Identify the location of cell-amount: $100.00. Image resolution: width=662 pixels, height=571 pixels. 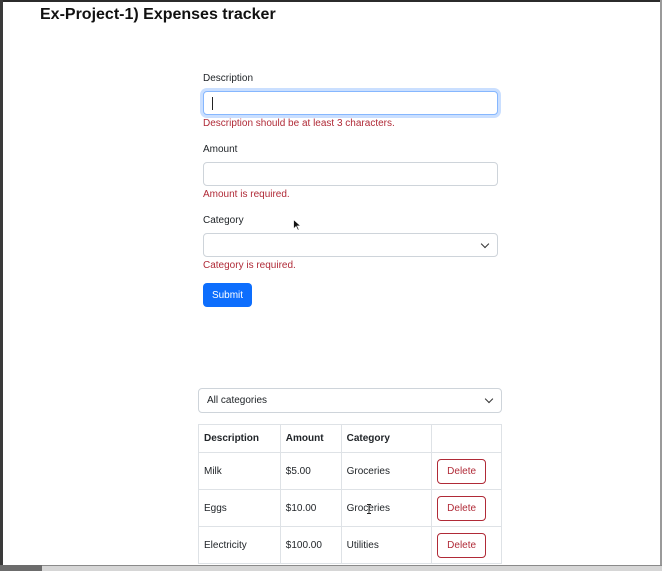
(310, 545).